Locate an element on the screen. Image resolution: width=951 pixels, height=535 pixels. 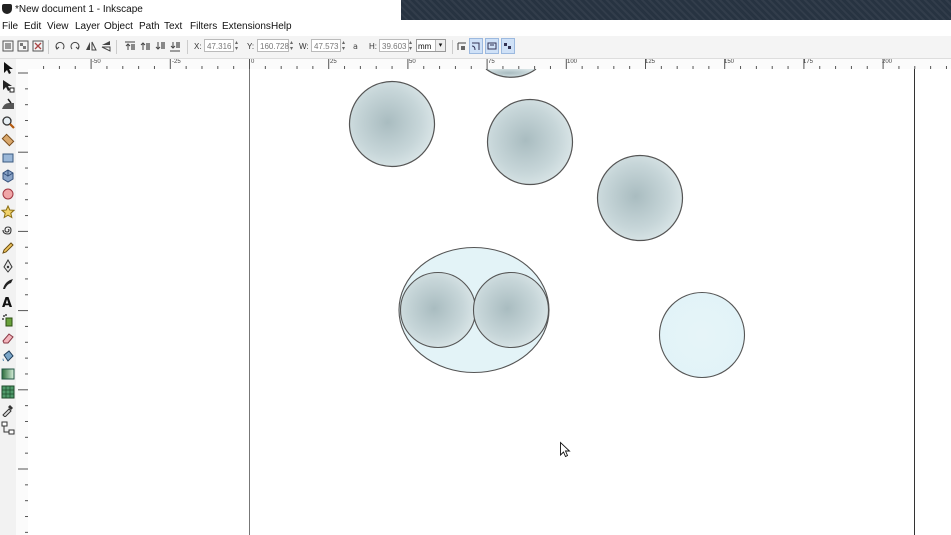
text-tool-icon: A is located at coordinates (8, 302).